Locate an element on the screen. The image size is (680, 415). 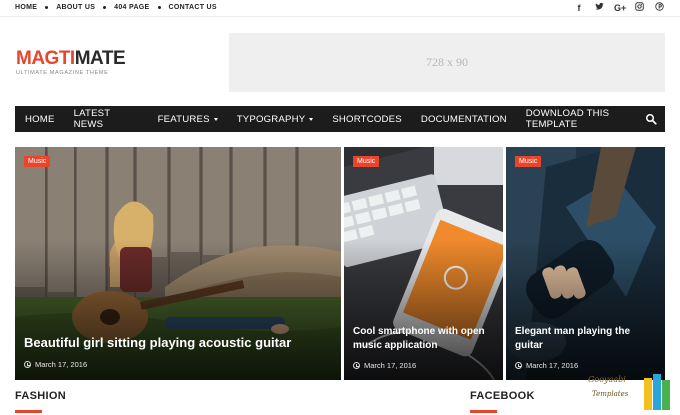
logo-wordmark: MAGTIMATE is located at coordinates (71, 58).